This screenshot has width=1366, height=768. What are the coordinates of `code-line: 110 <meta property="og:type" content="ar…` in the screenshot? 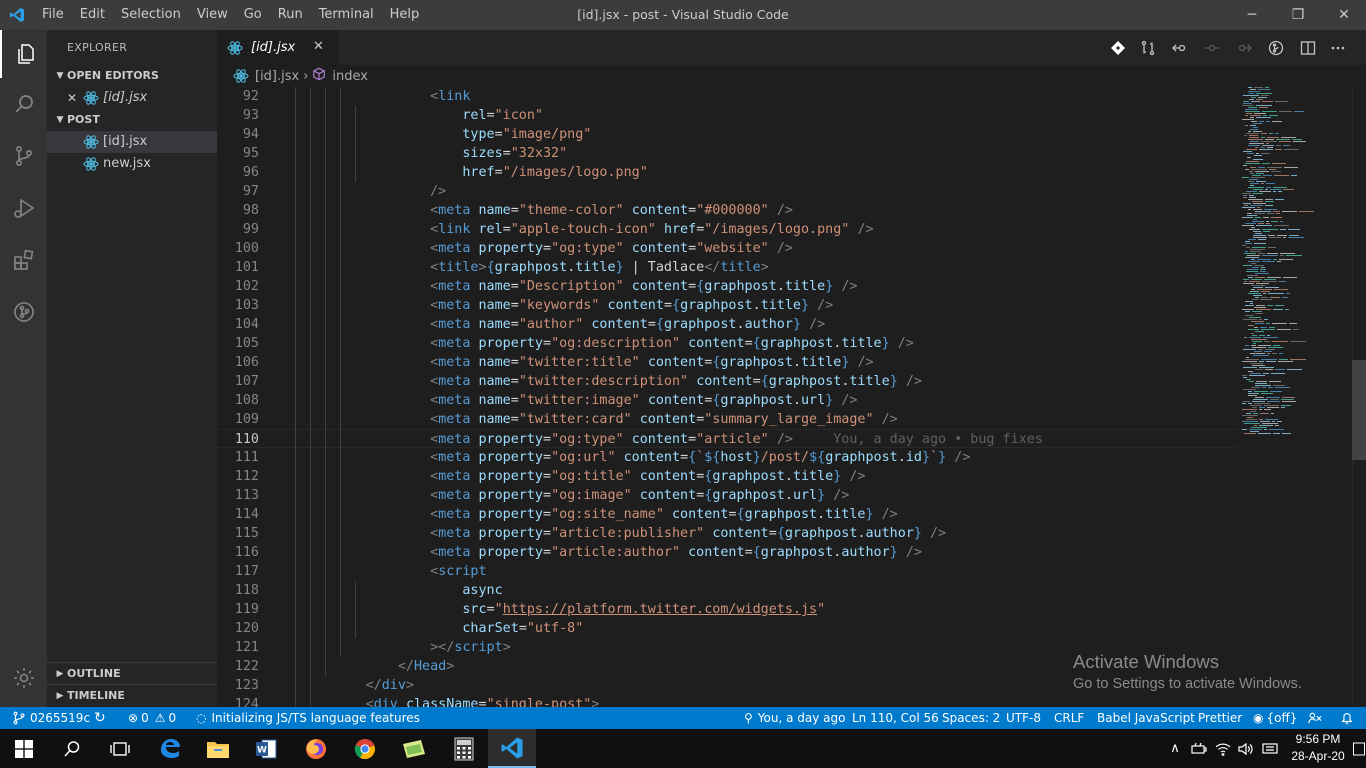 It's located at (727, 438).